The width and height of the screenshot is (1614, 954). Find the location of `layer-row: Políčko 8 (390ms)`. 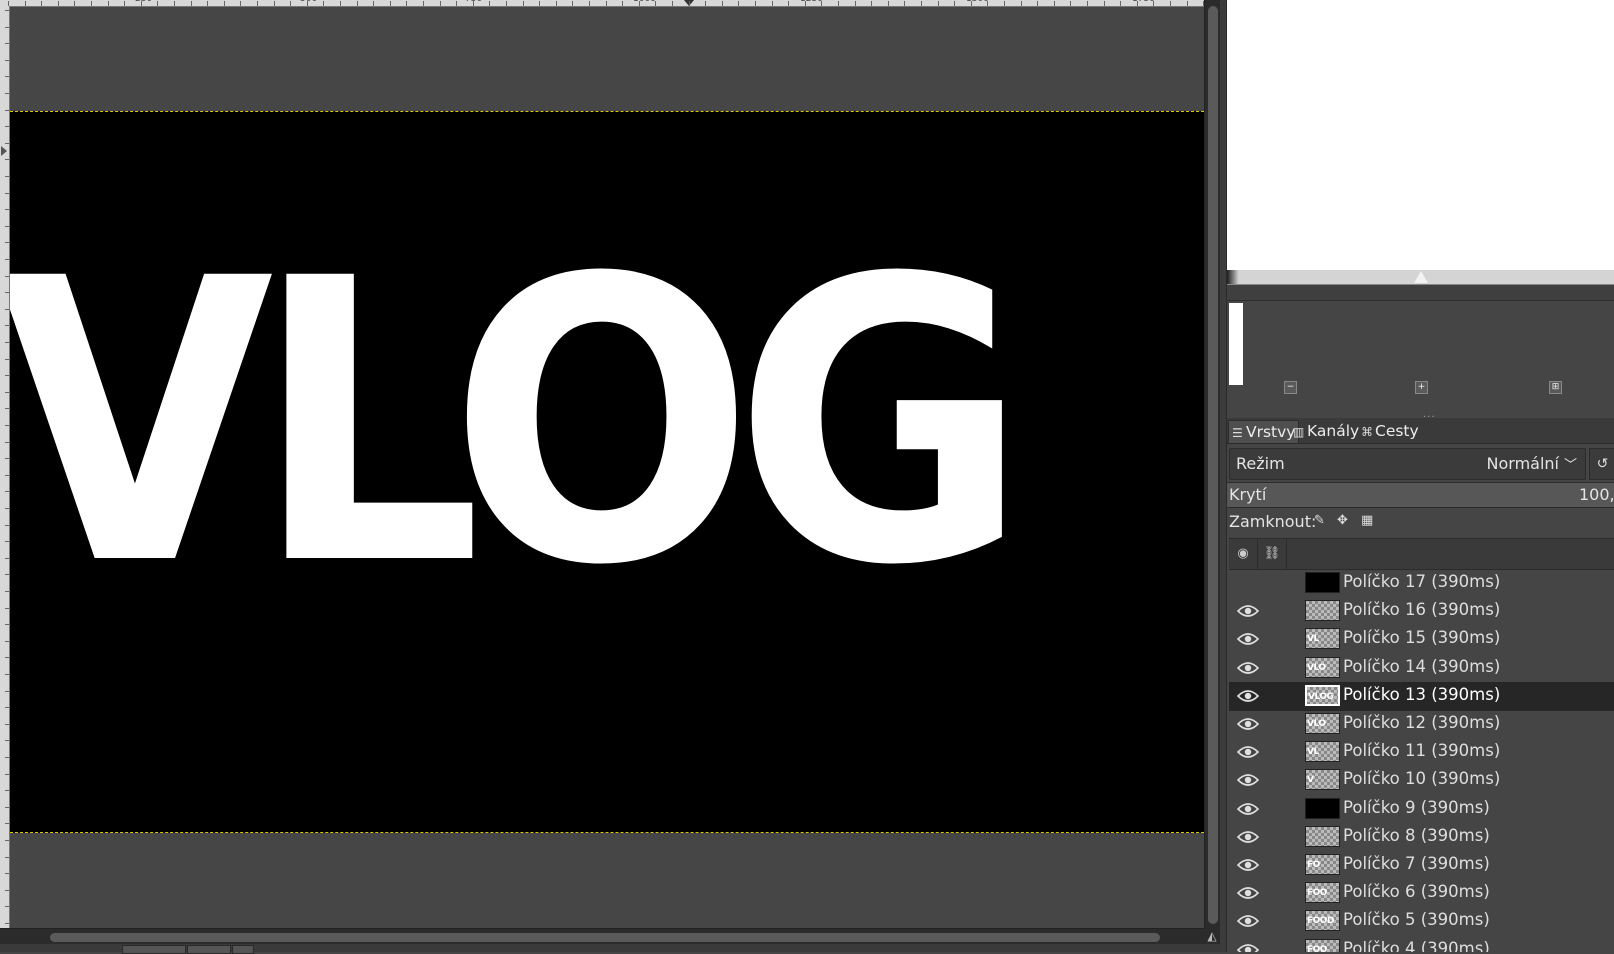

layer-row: Políčko 8 (390ms) is located at coordinates (1421, 837).